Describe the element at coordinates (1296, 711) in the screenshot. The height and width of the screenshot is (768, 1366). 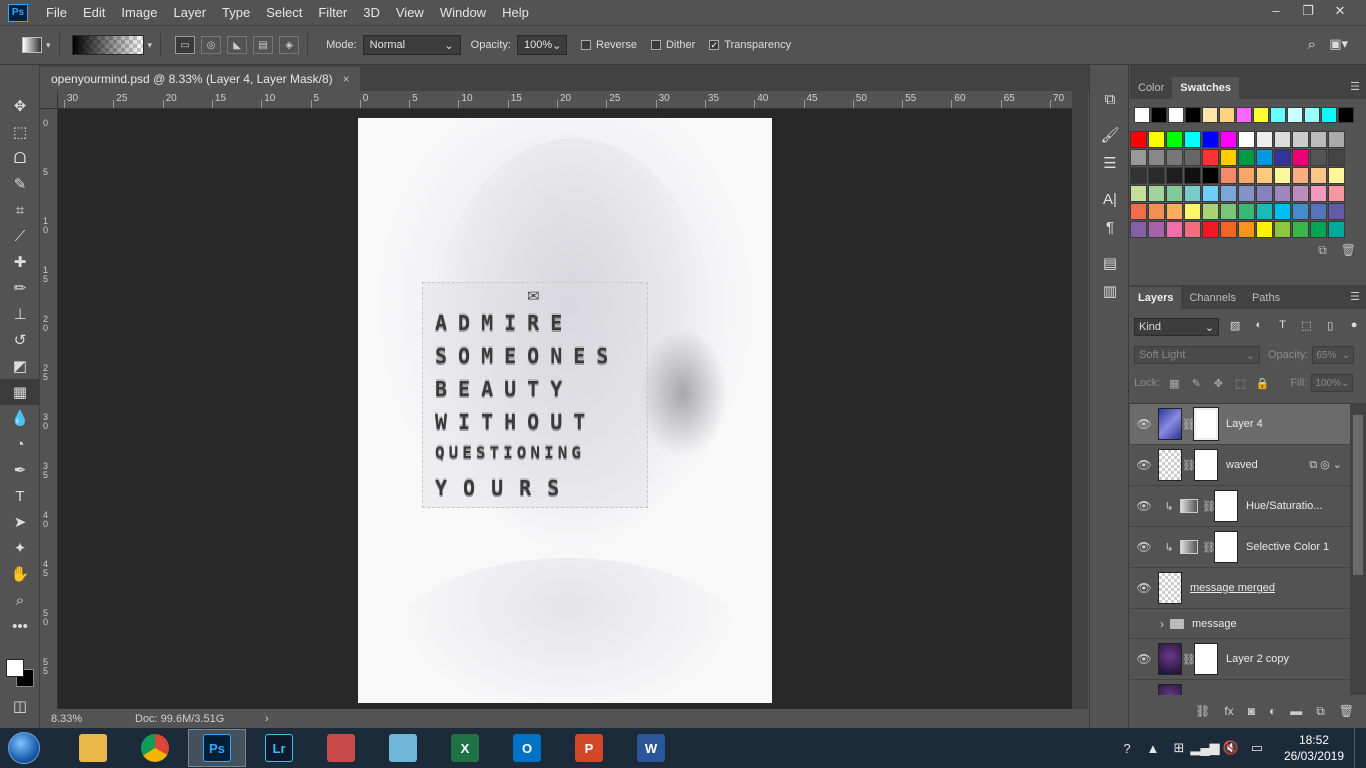
I see `folder-icon: ▬` at that location.